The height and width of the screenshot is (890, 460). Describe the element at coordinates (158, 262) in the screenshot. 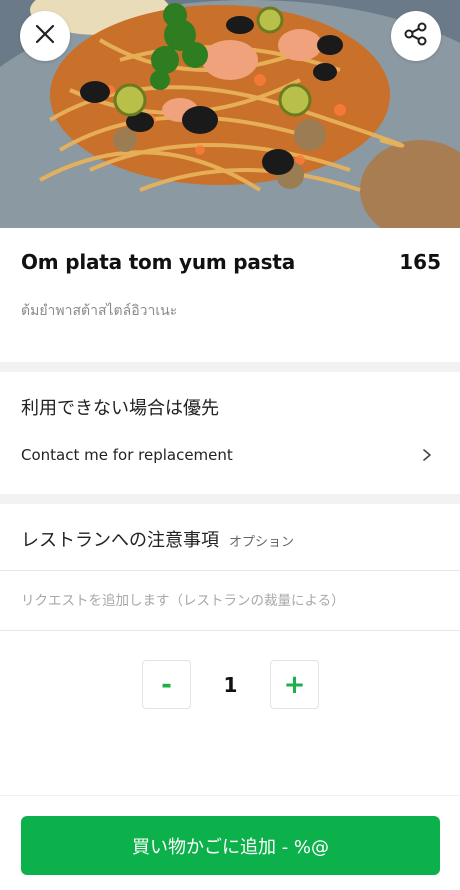

I see `item-name: Om plata tom yum pasta` at that location.